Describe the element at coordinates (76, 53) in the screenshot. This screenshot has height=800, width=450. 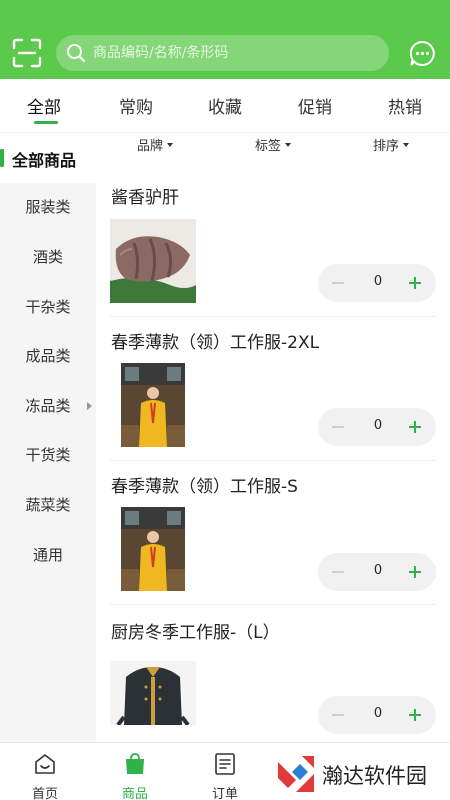
I see `search-icon` at that location.